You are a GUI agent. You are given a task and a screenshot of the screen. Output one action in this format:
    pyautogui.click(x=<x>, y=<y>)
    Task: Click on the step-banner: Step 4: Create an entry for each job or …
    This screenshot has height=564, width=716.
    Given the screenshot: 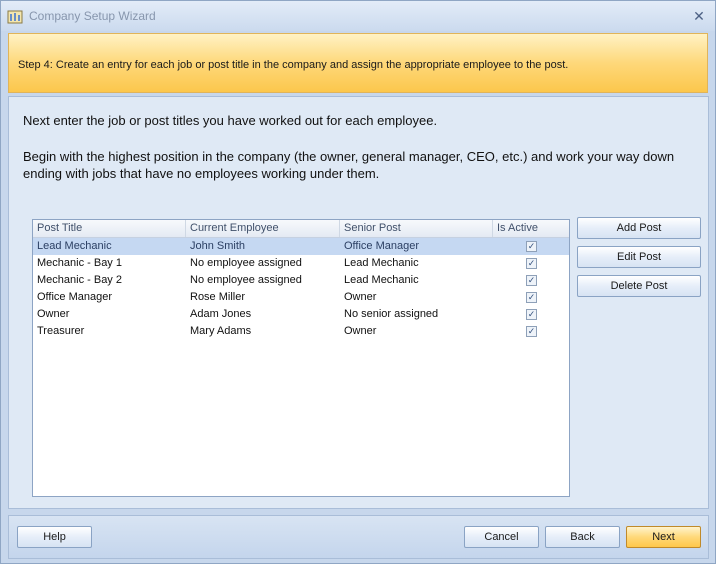 What is the action you would take?
    pyautogui.click(x=358, y=63)
    